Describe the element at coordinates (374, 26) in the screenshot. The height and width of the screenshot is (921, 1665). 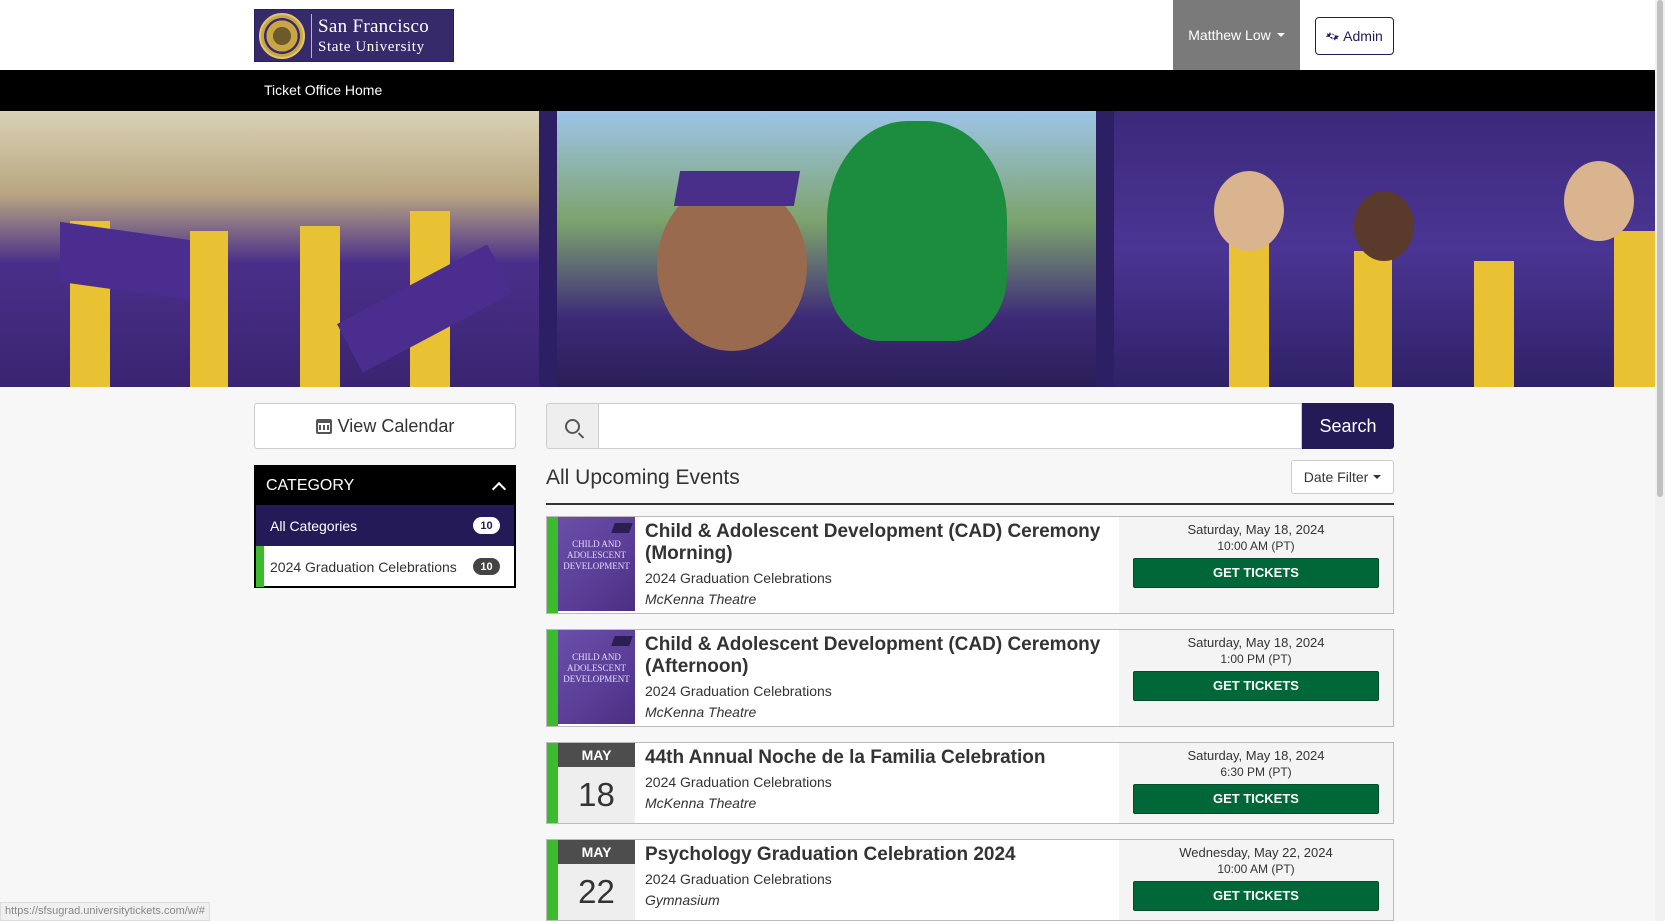
I see `logo-line-1: San Francisco` at that location.